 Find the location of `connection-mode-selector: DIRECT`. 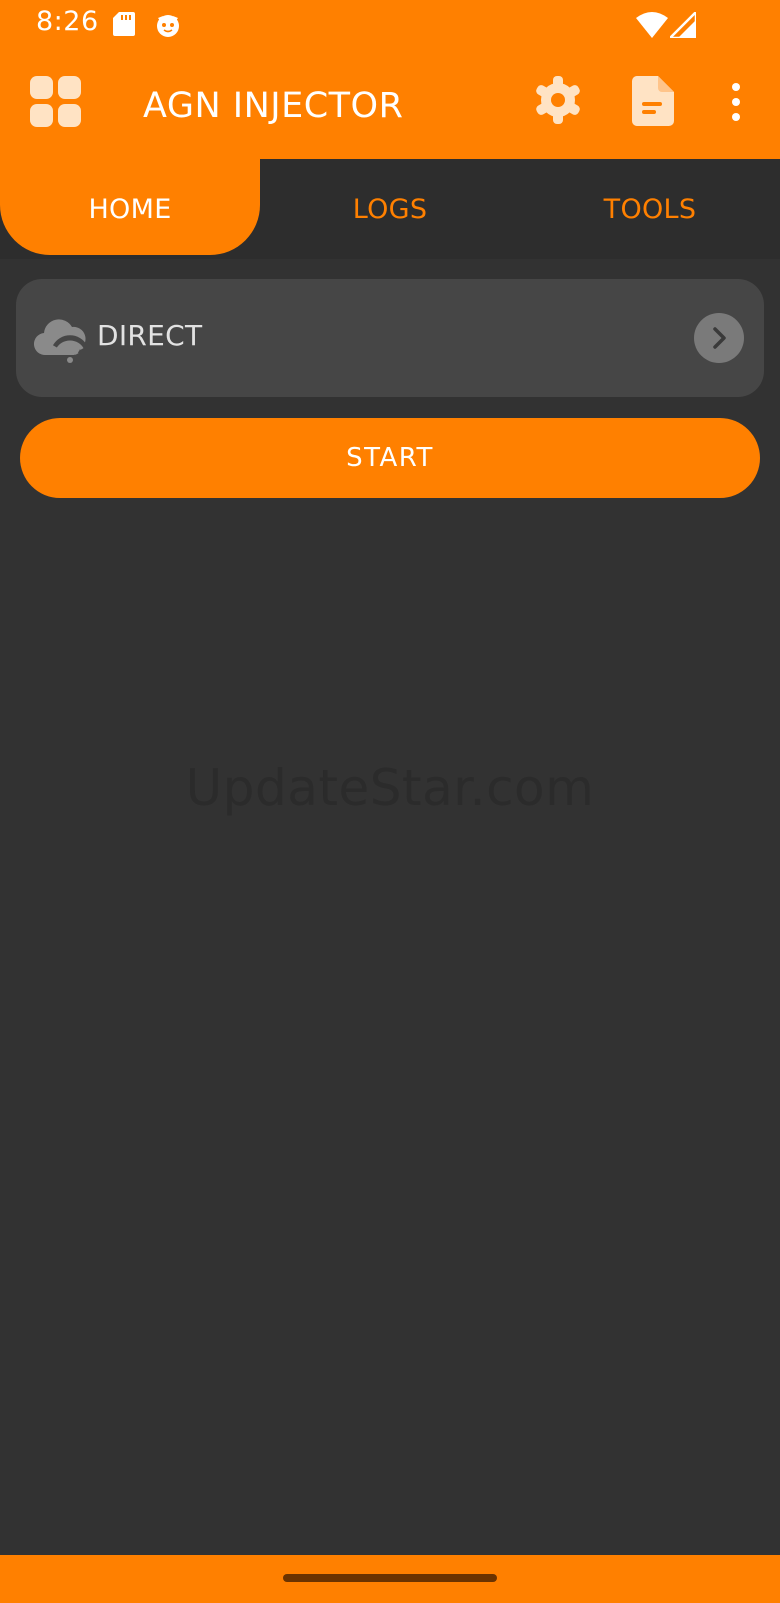

connection-mode-selector: DIRECT is located at coordinates (390, 338).